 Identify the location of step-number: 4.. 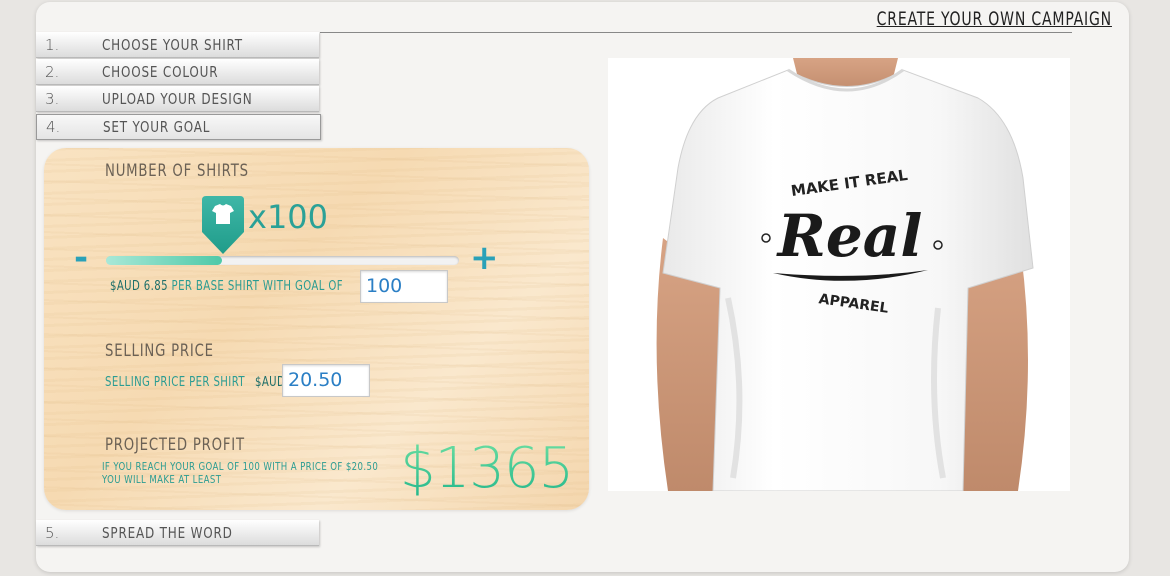
(53, 127).